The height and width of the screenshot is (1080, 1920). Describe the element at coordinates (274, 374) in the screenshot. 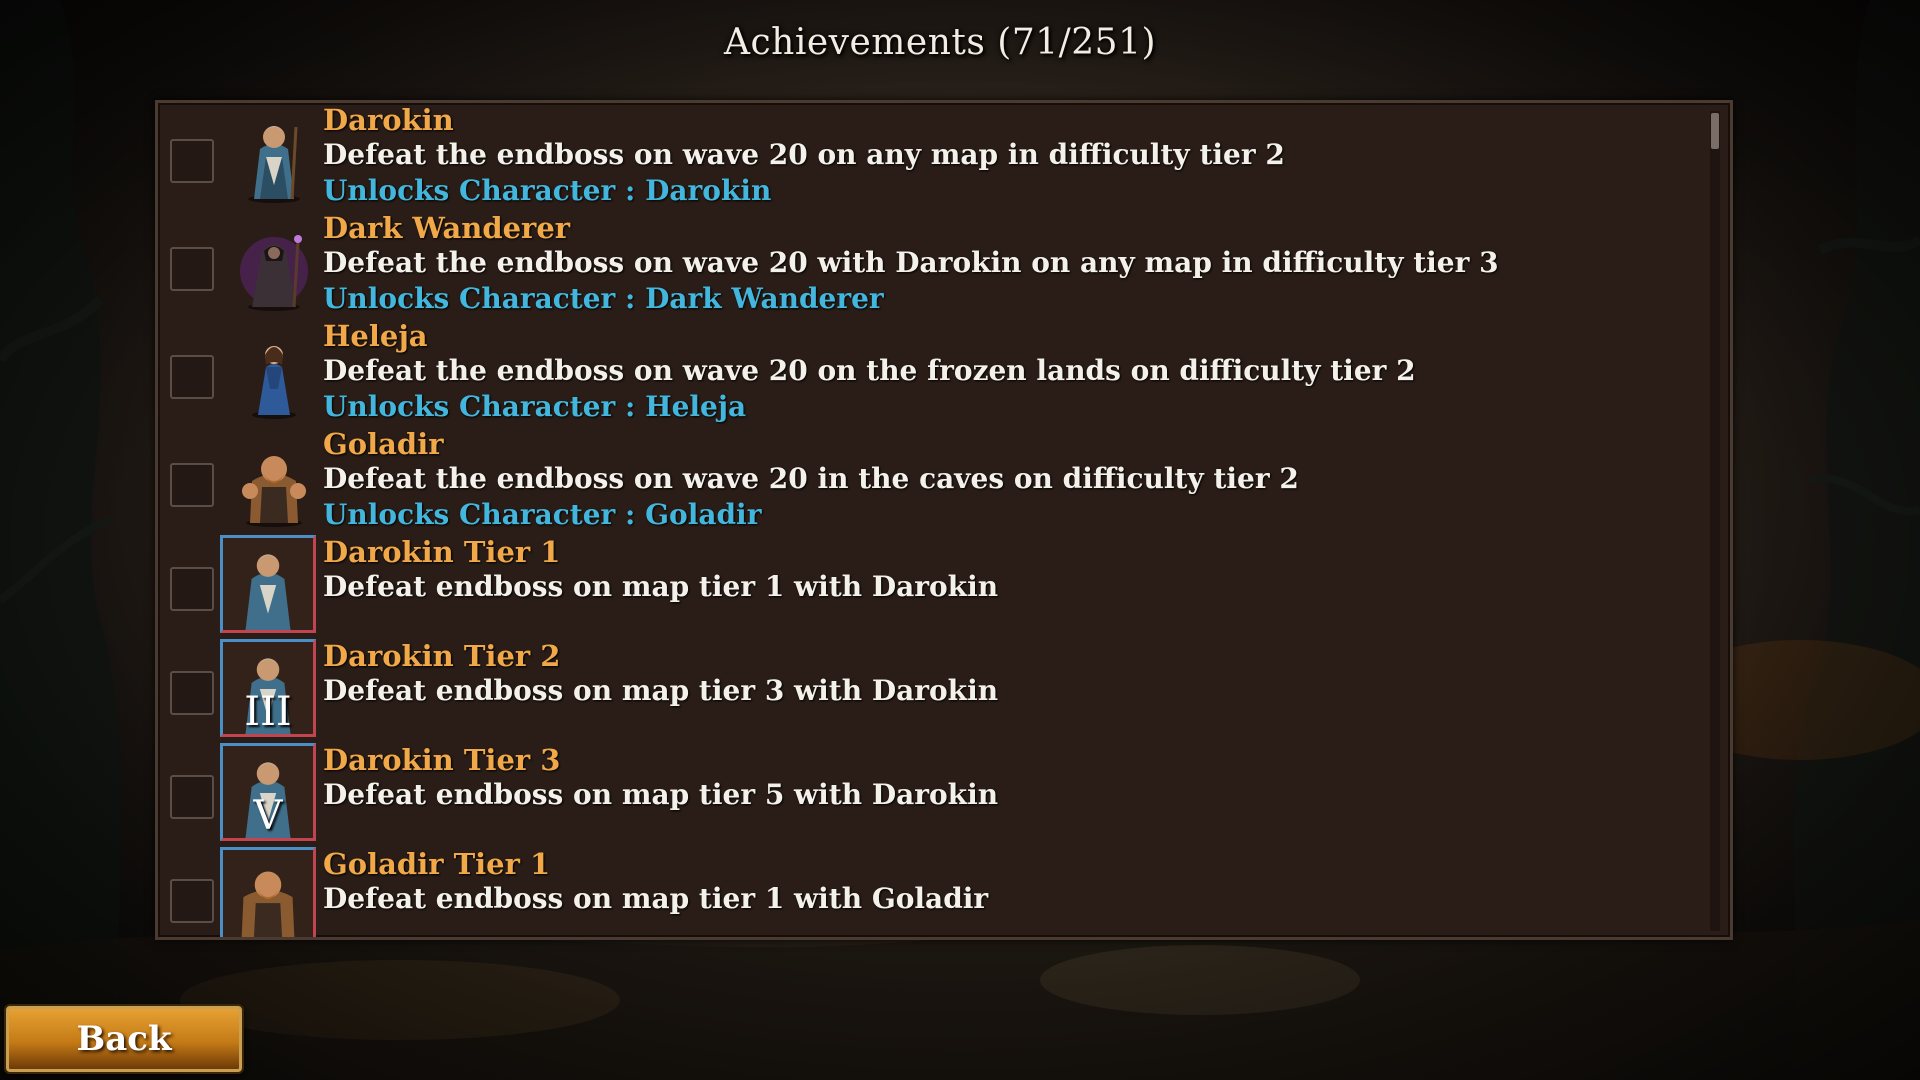

I see `heleja-portrait-icon` at that location.